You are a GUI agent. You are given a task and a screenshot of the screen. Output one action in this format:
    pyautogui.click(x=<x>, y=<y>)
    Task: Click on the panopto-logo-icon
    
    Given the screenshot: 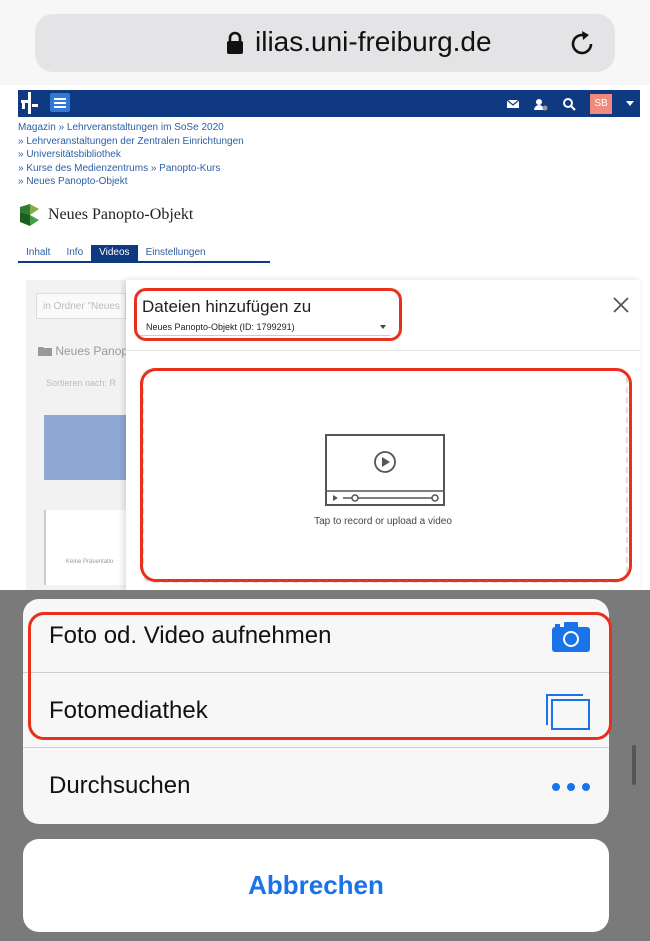 What is the action you would take?
    pyautogui.click(x=29, y=215)
    